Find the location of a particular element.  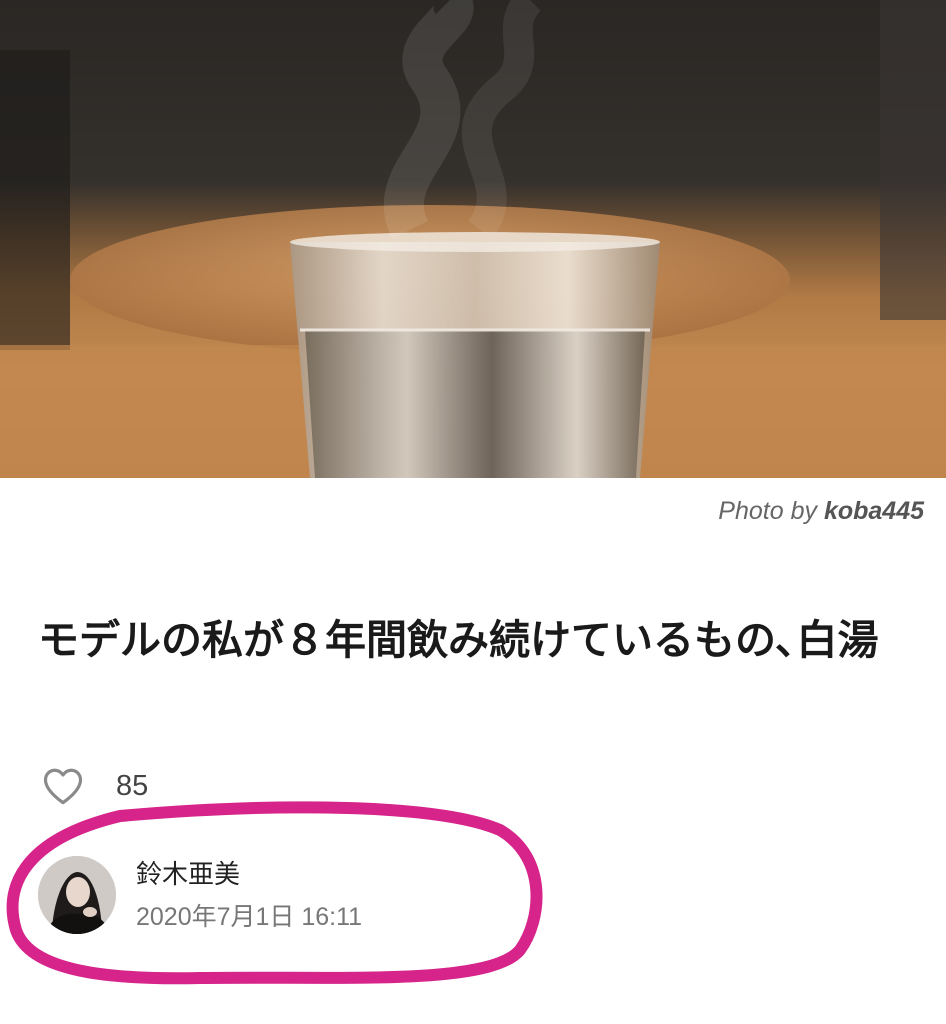

author-avatar-image is located at coordinates (77, 895).